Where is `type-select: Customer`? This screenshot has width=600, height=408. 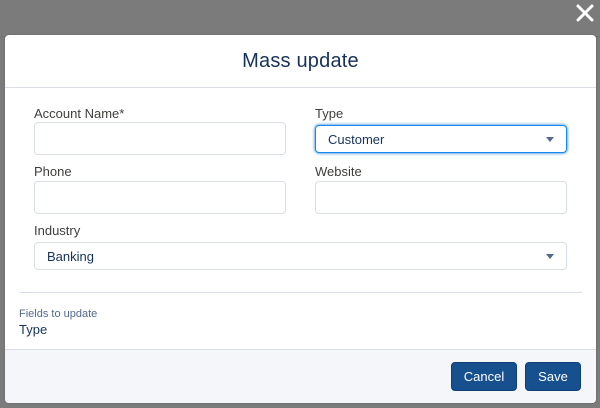 type-select: Customer is located at coordinates (441, 139).